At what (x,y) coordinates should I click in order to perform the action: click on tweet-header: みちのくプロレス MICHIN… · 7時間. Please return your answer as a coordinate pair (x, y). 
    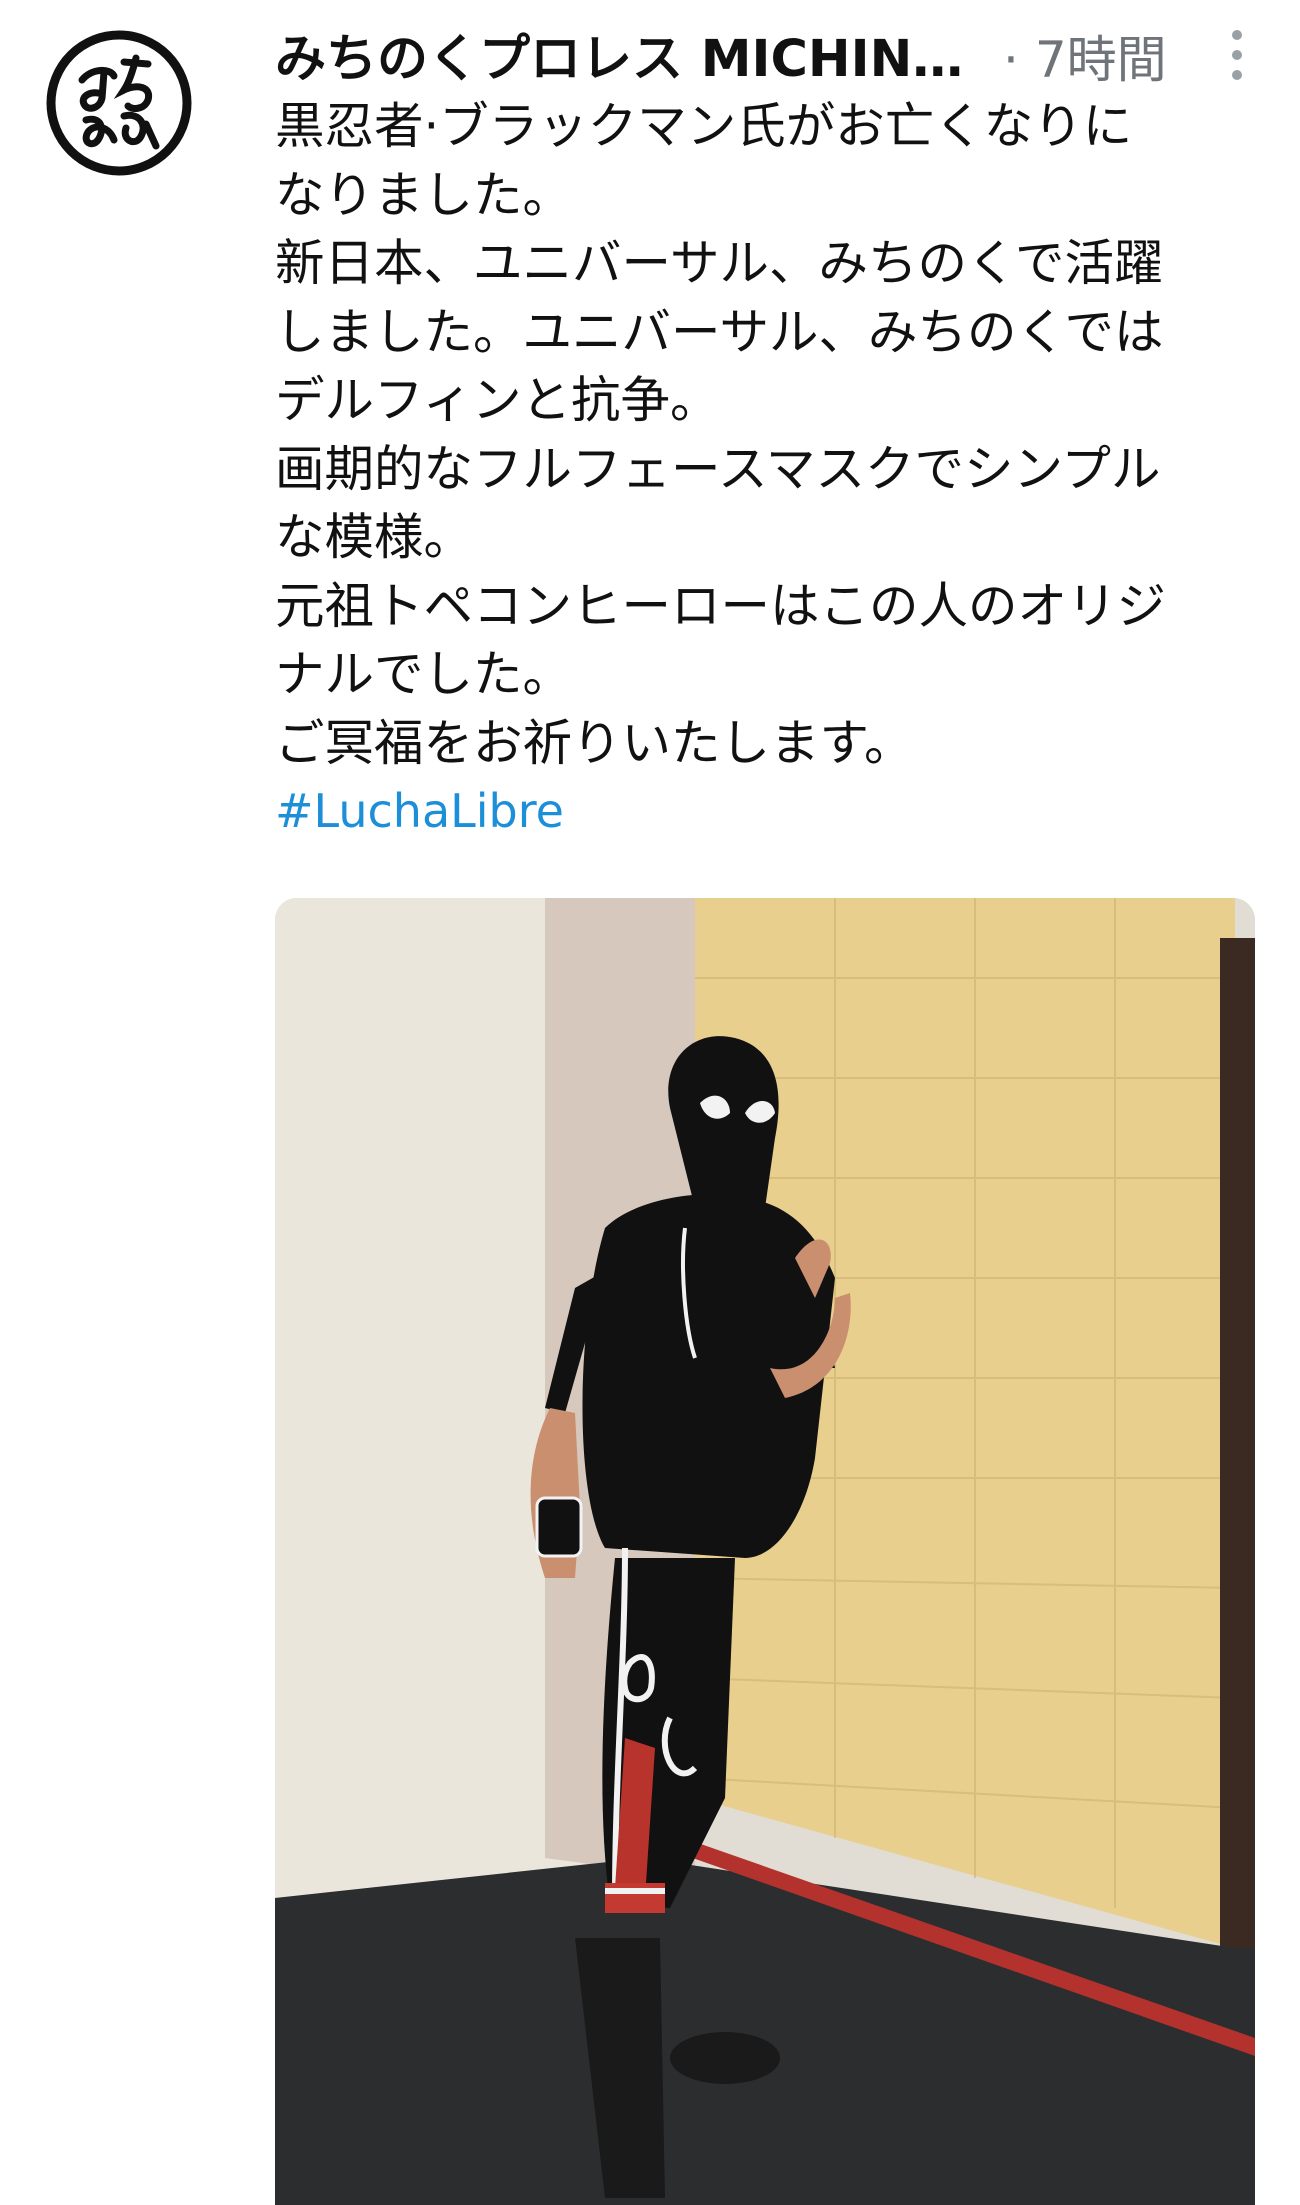
    Looking at the image, I should click on (775, 60).